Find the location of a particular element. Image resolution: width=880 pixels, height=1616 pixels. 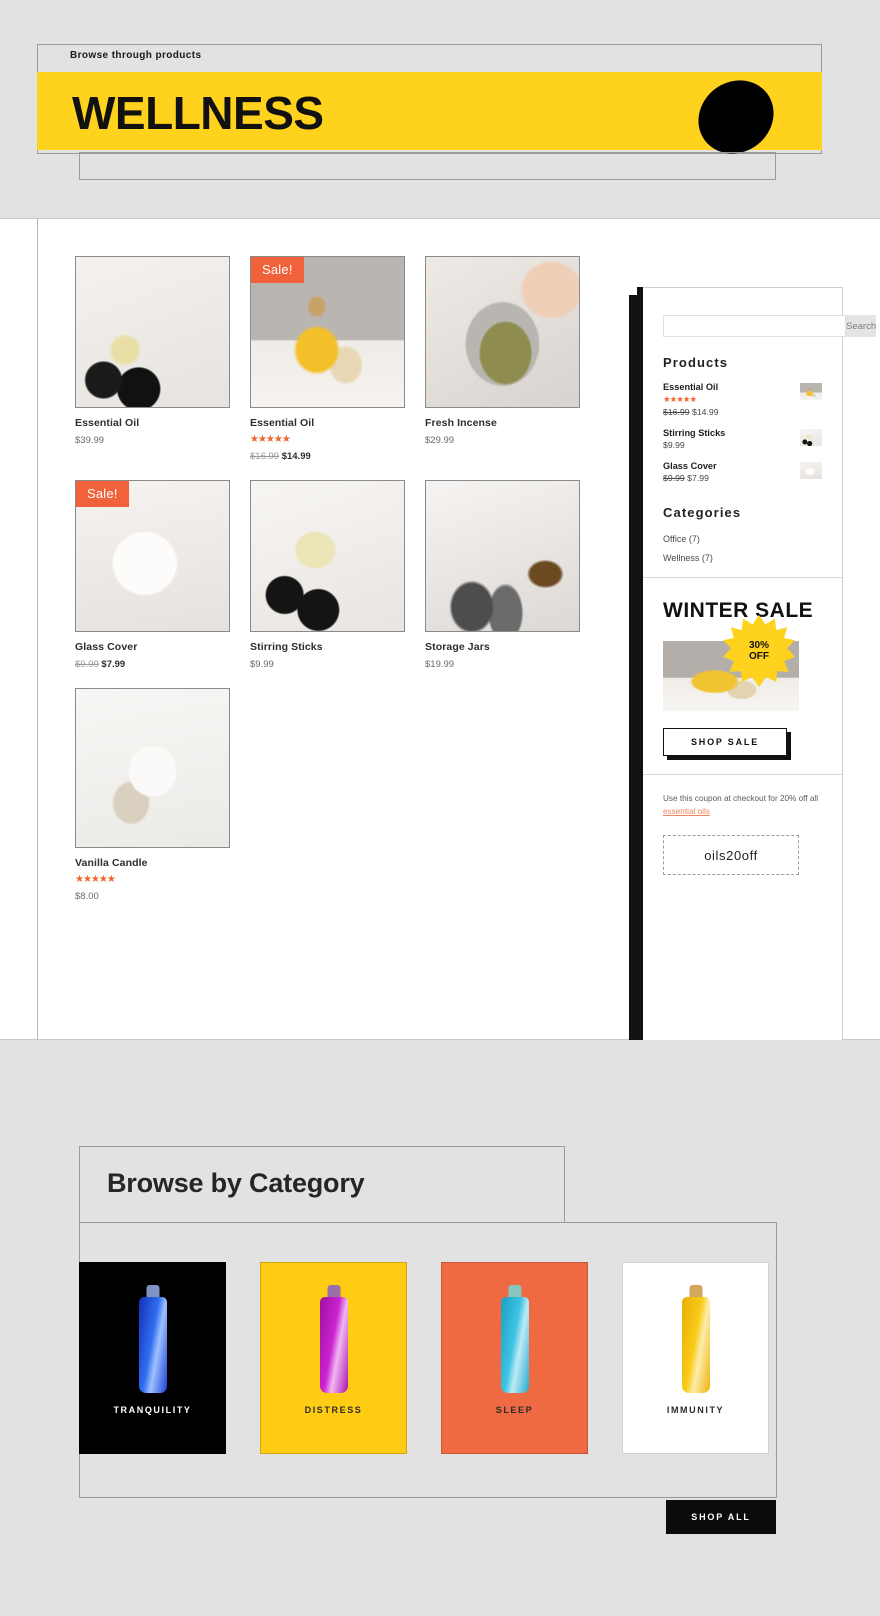

coupon-link: essential oils is located at coordinates (686, 811).